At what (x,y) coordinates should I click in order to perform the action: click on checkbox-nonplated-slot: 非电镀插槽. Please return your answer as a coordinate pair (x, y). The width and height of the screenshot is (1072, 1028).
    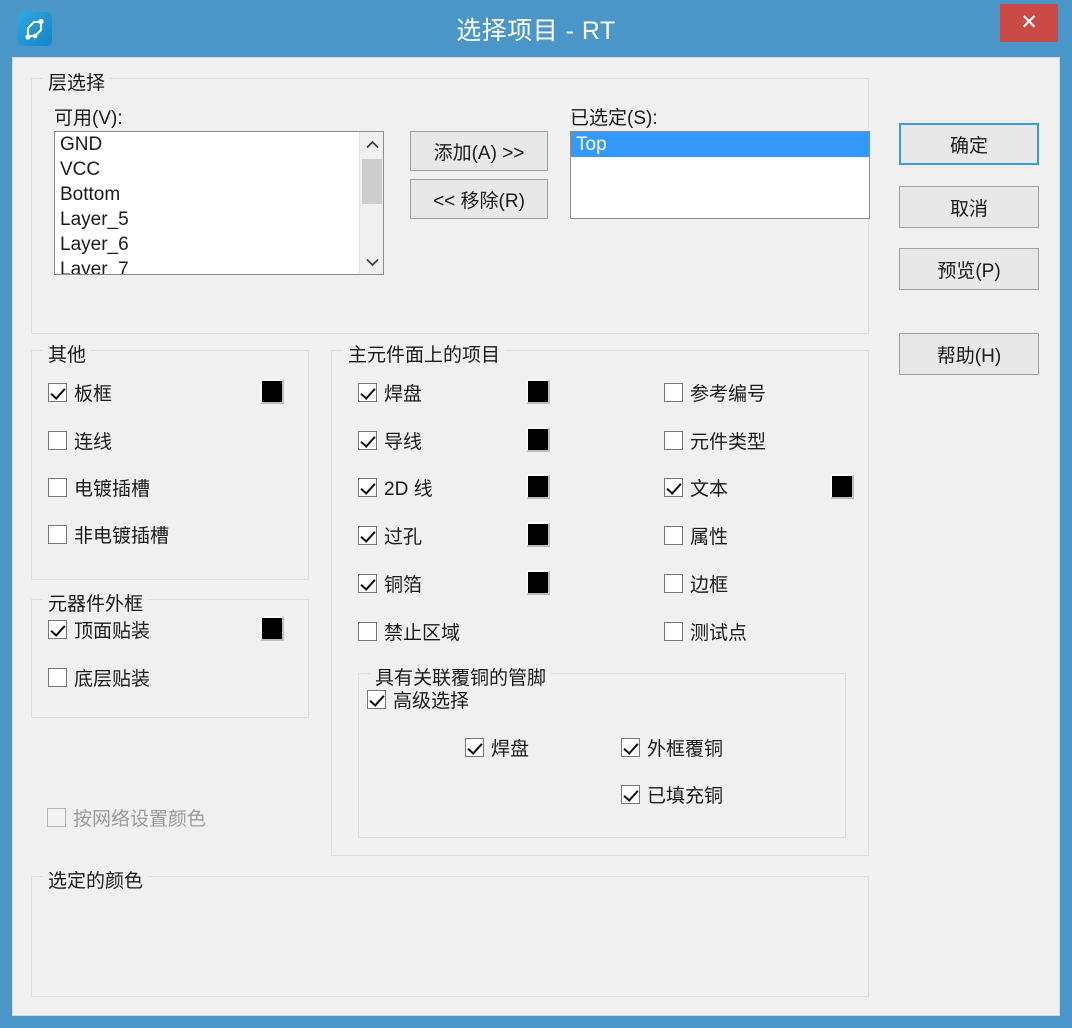
    Looking at the image, I should click on (108, 534).